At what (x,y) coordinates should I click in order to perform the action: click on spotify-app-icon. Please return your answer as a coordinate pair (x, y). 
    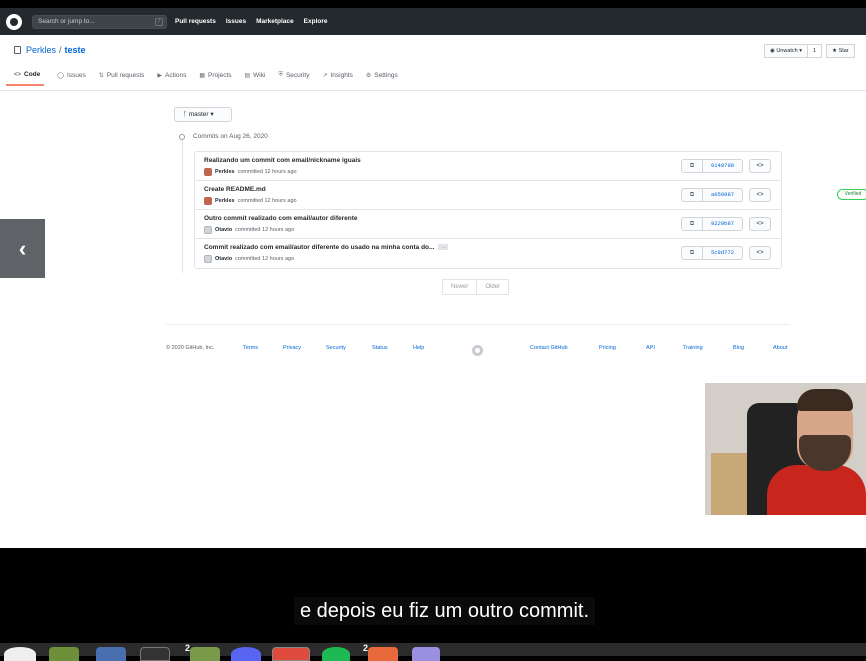
    Looking at the image, I should click on (336, 654).